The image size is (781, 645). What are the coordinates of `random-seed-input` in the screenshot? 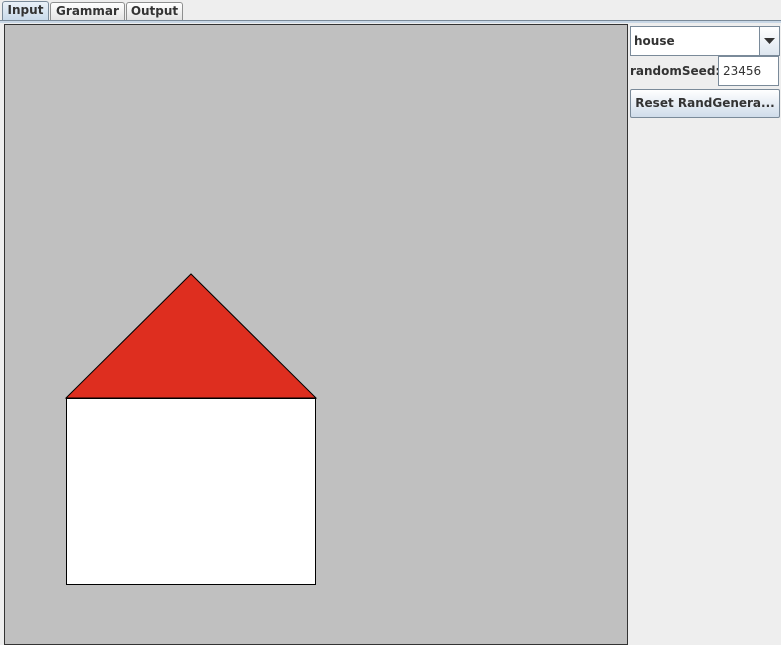 It's located at (748, 71).